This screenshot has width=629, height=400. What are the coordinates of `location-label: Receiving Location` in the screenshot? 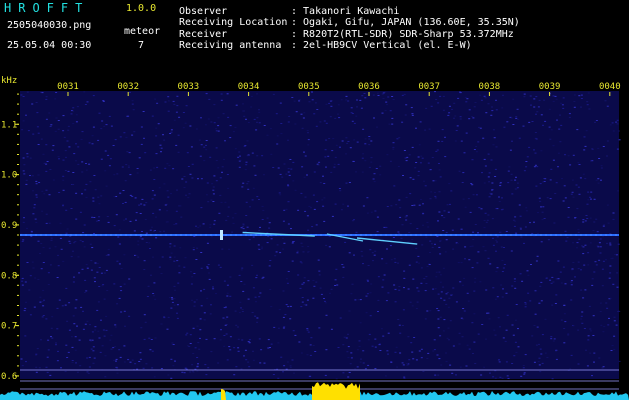 It's located at (233, 22).